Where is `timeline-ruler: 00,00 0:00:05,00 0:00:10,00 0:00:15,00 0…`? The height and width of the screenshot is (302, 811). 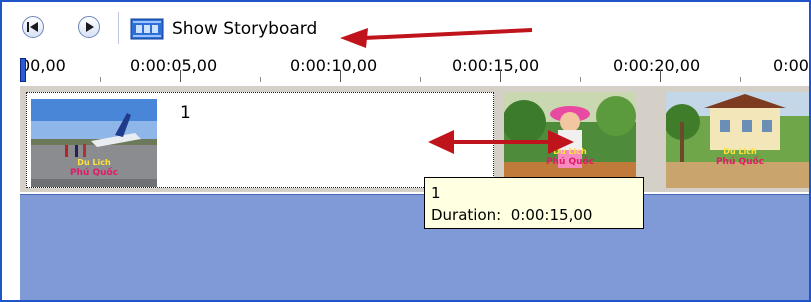
timeline-ruler: 00,00 0:00:05,00 0:00:10,00 0:00:15,00 0… is located at coordinates (405, 68).